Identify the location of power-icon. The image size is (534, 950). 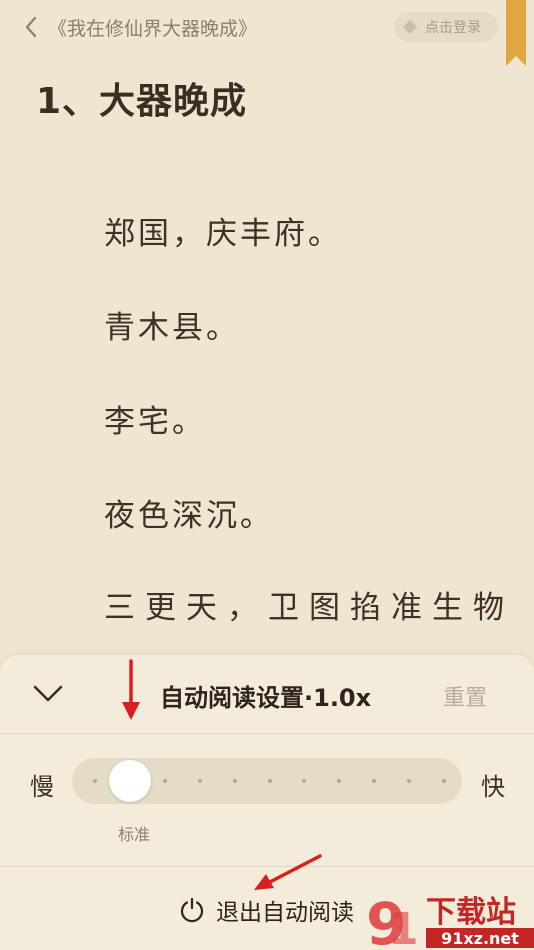
(192, 910).